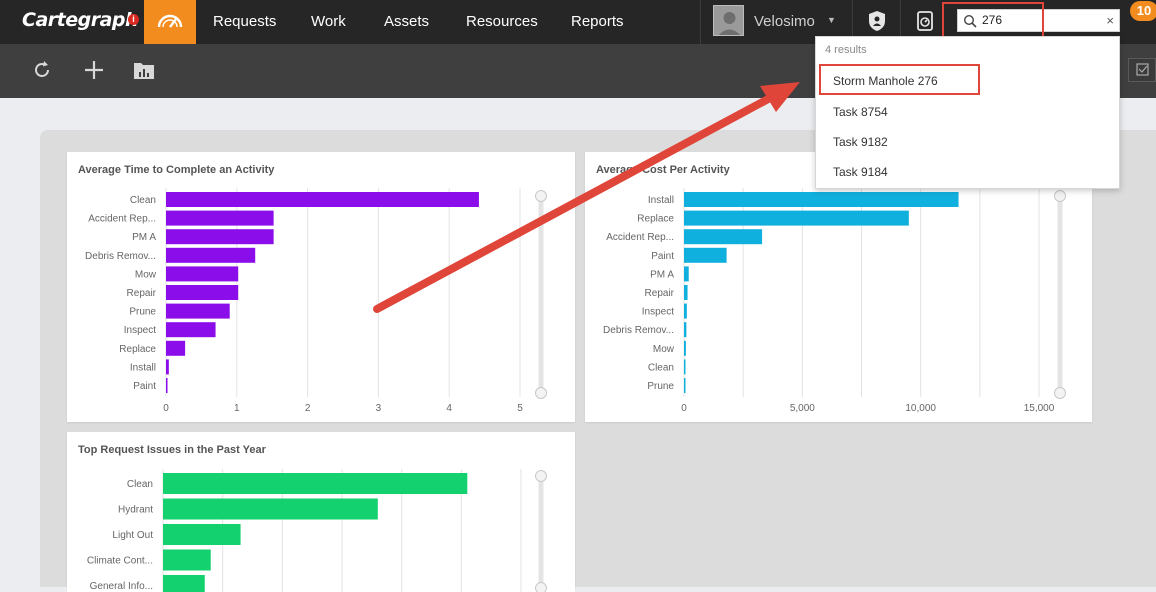 The height and width of the screenshot is (592, 1156). What do you see at coordinates (831, 20) in the screenshot?
I see `chevron-down-icon: ▼` at bounding box center [831, 20].